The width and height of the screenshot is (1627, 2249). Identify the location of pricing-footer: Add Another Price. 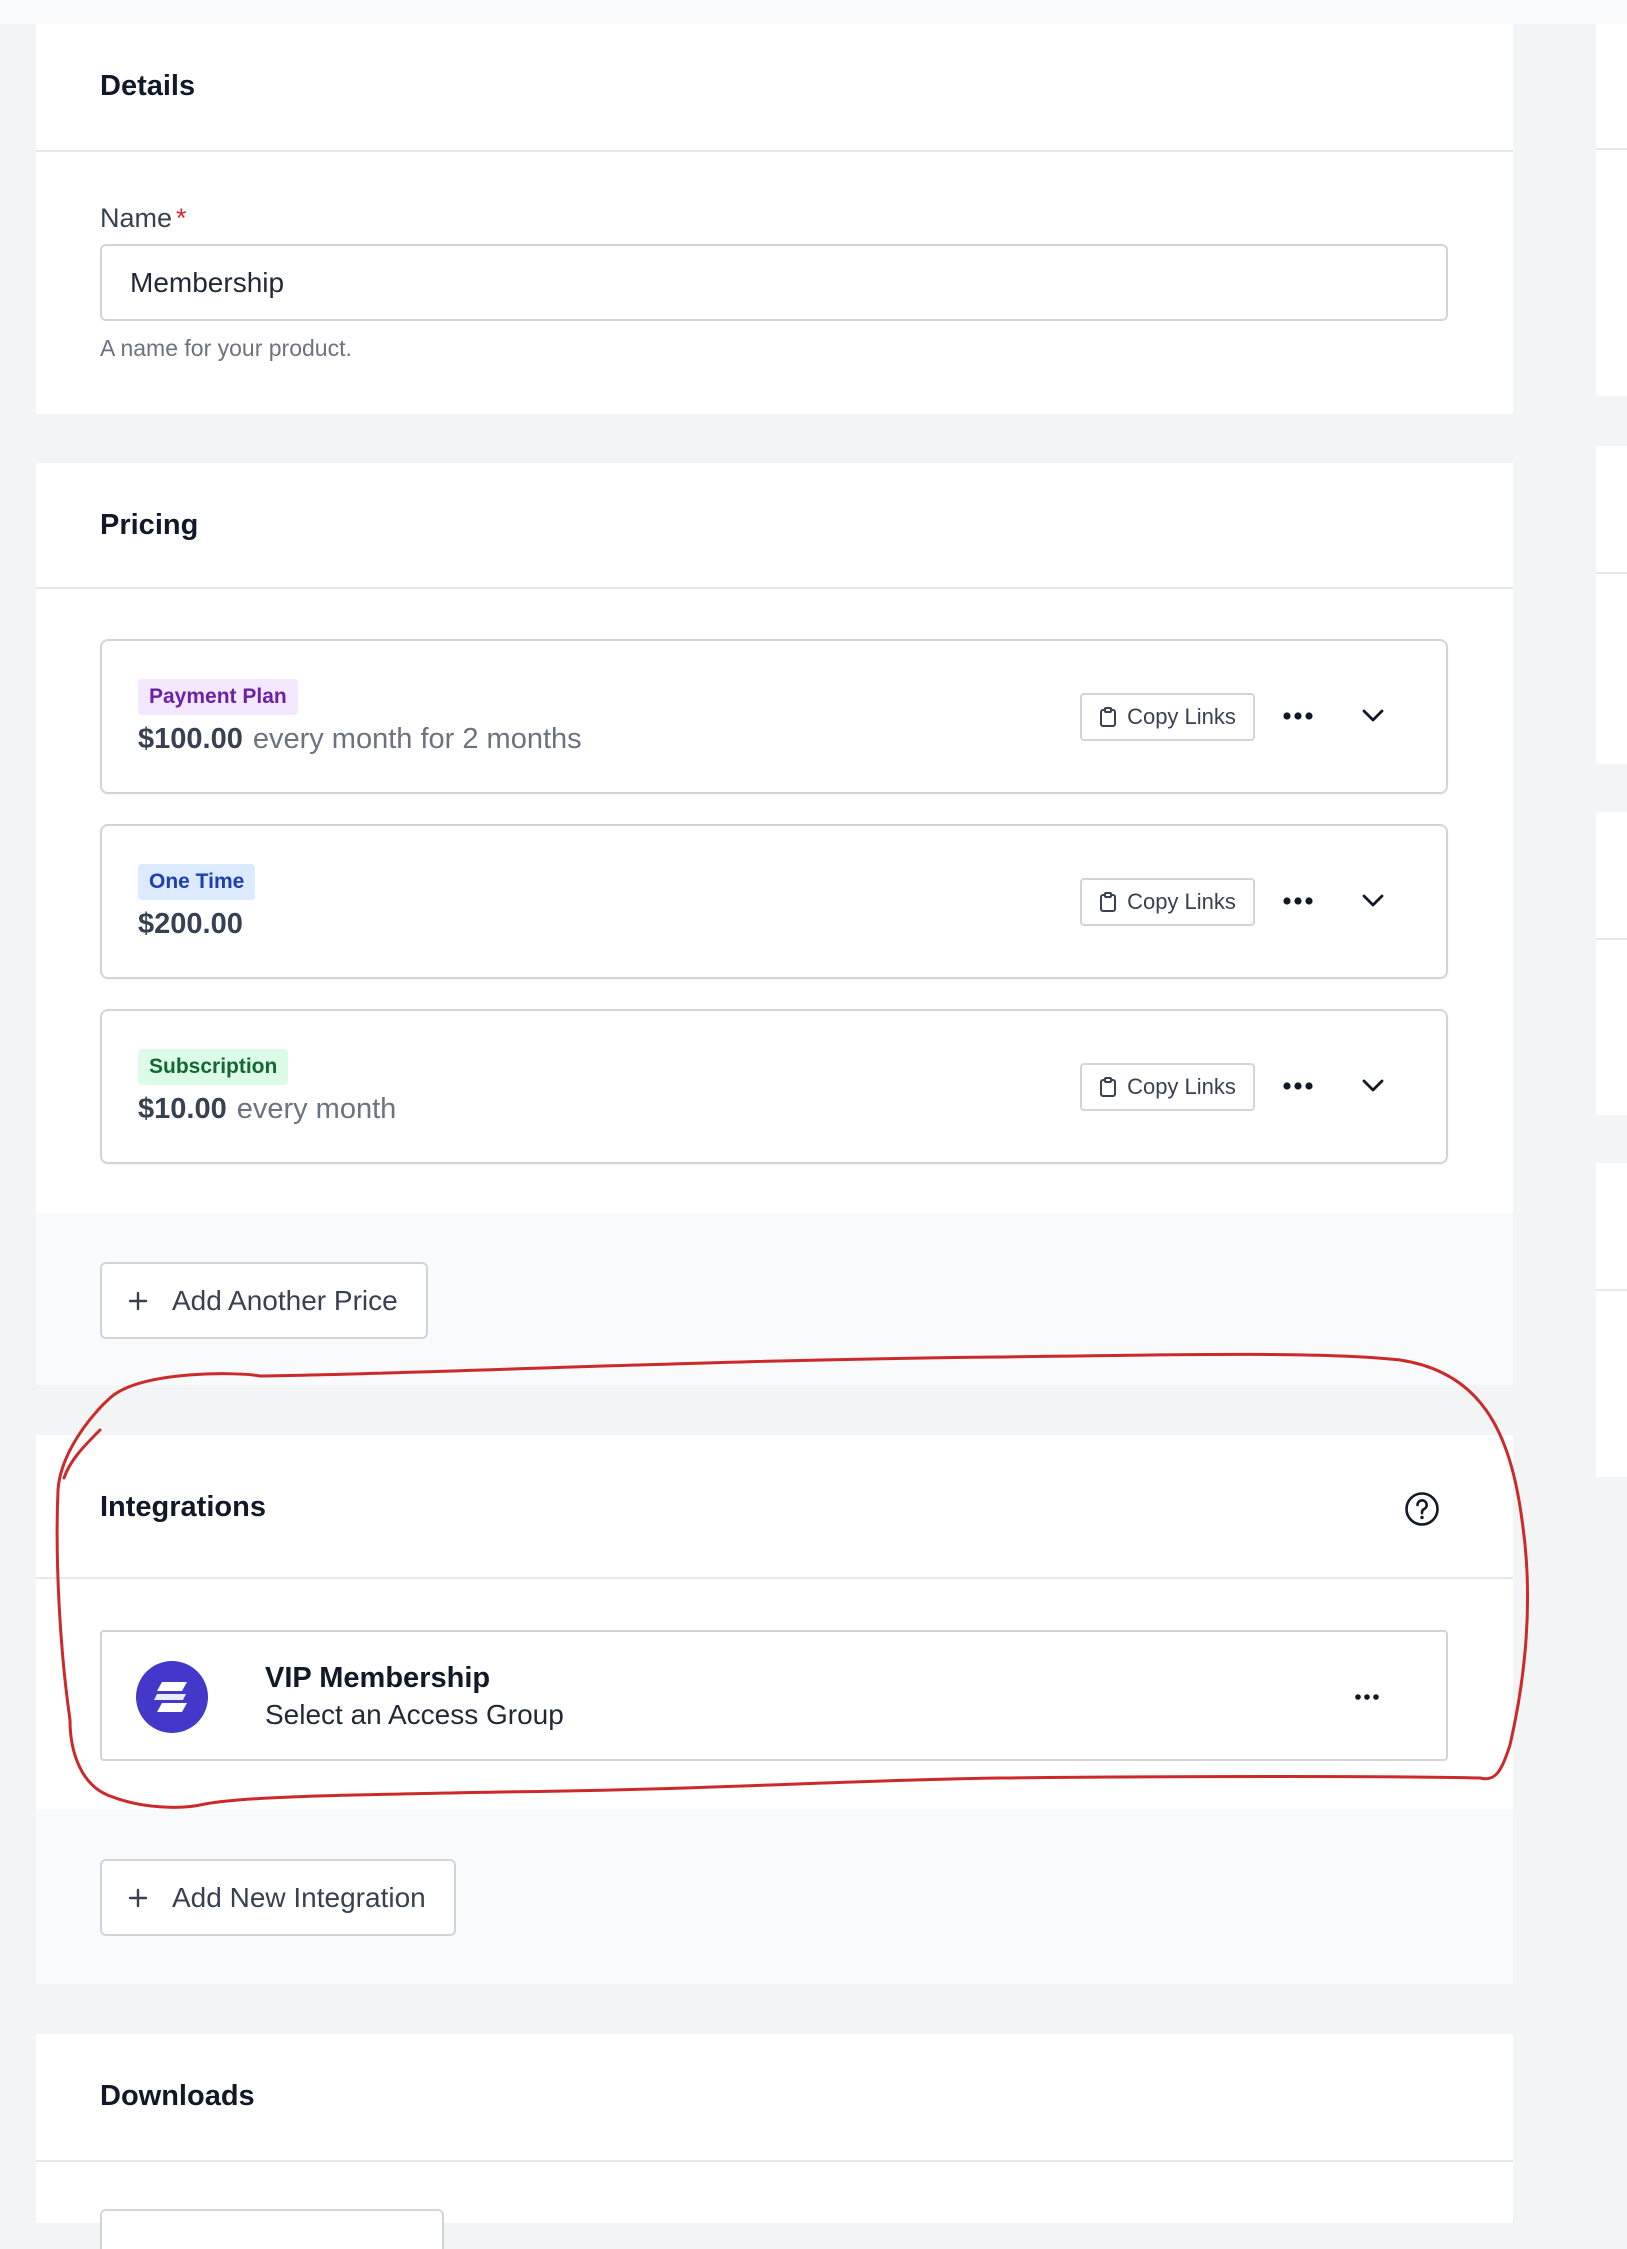
(774, 1299).